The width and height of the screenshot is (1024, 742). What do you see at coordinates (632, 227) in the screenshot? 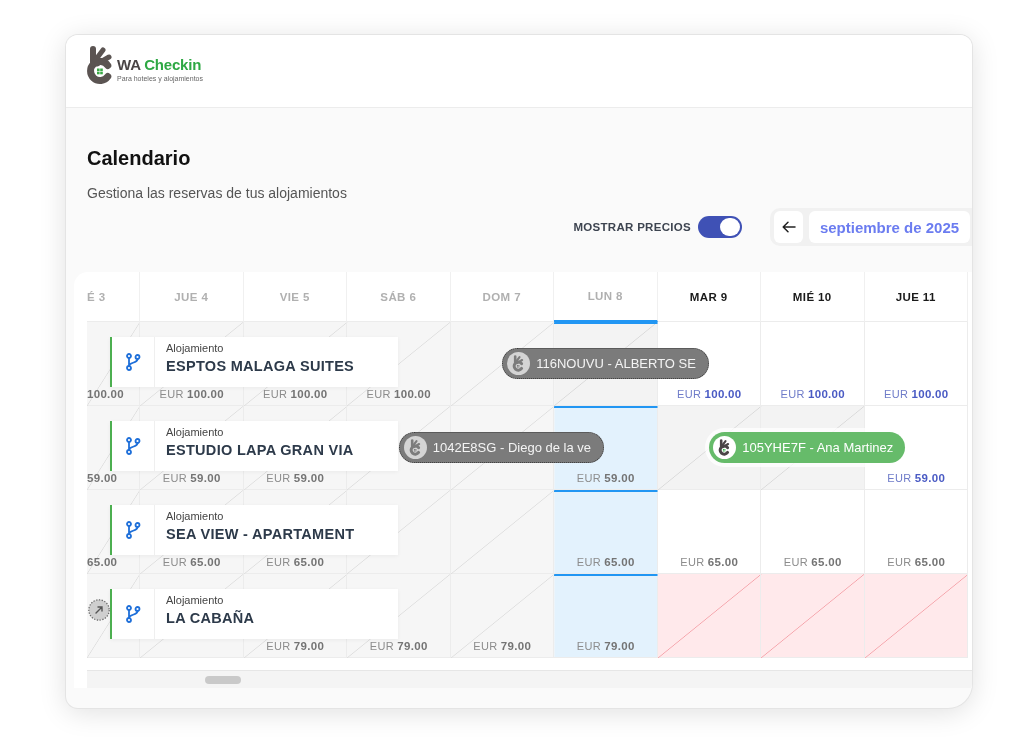
I see `toggle-label: MOSTRAR PRECIOS` at bounding box center [632, 227].